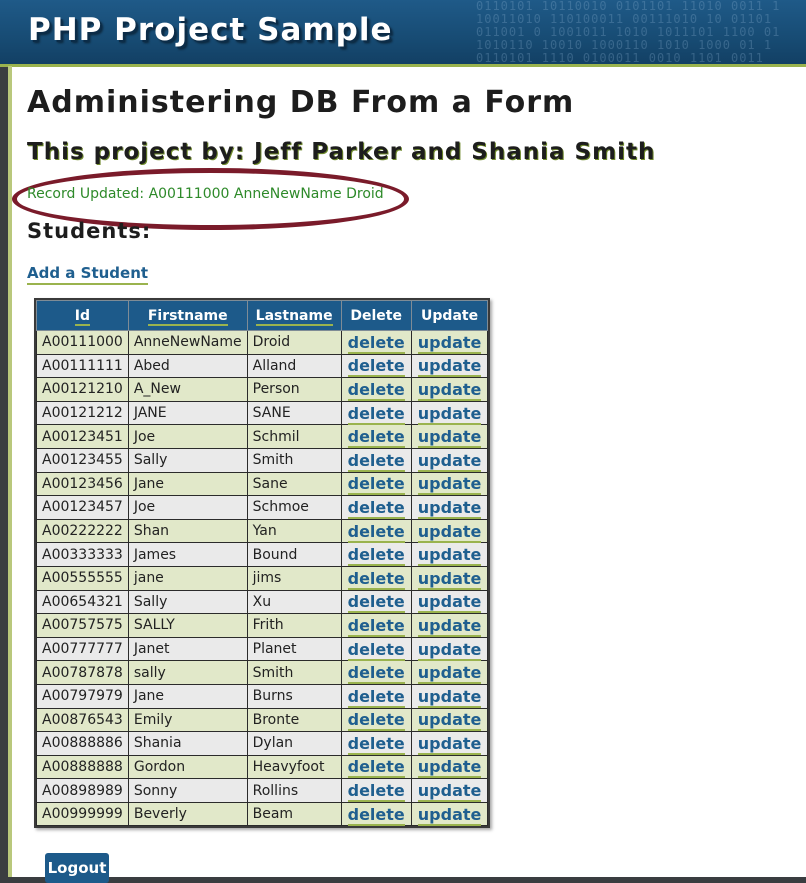  What do you see at coordinates (301, 102) in the screenshot?
I see `page-title: Administering DB From a Form` at bounding box center [301, 102].